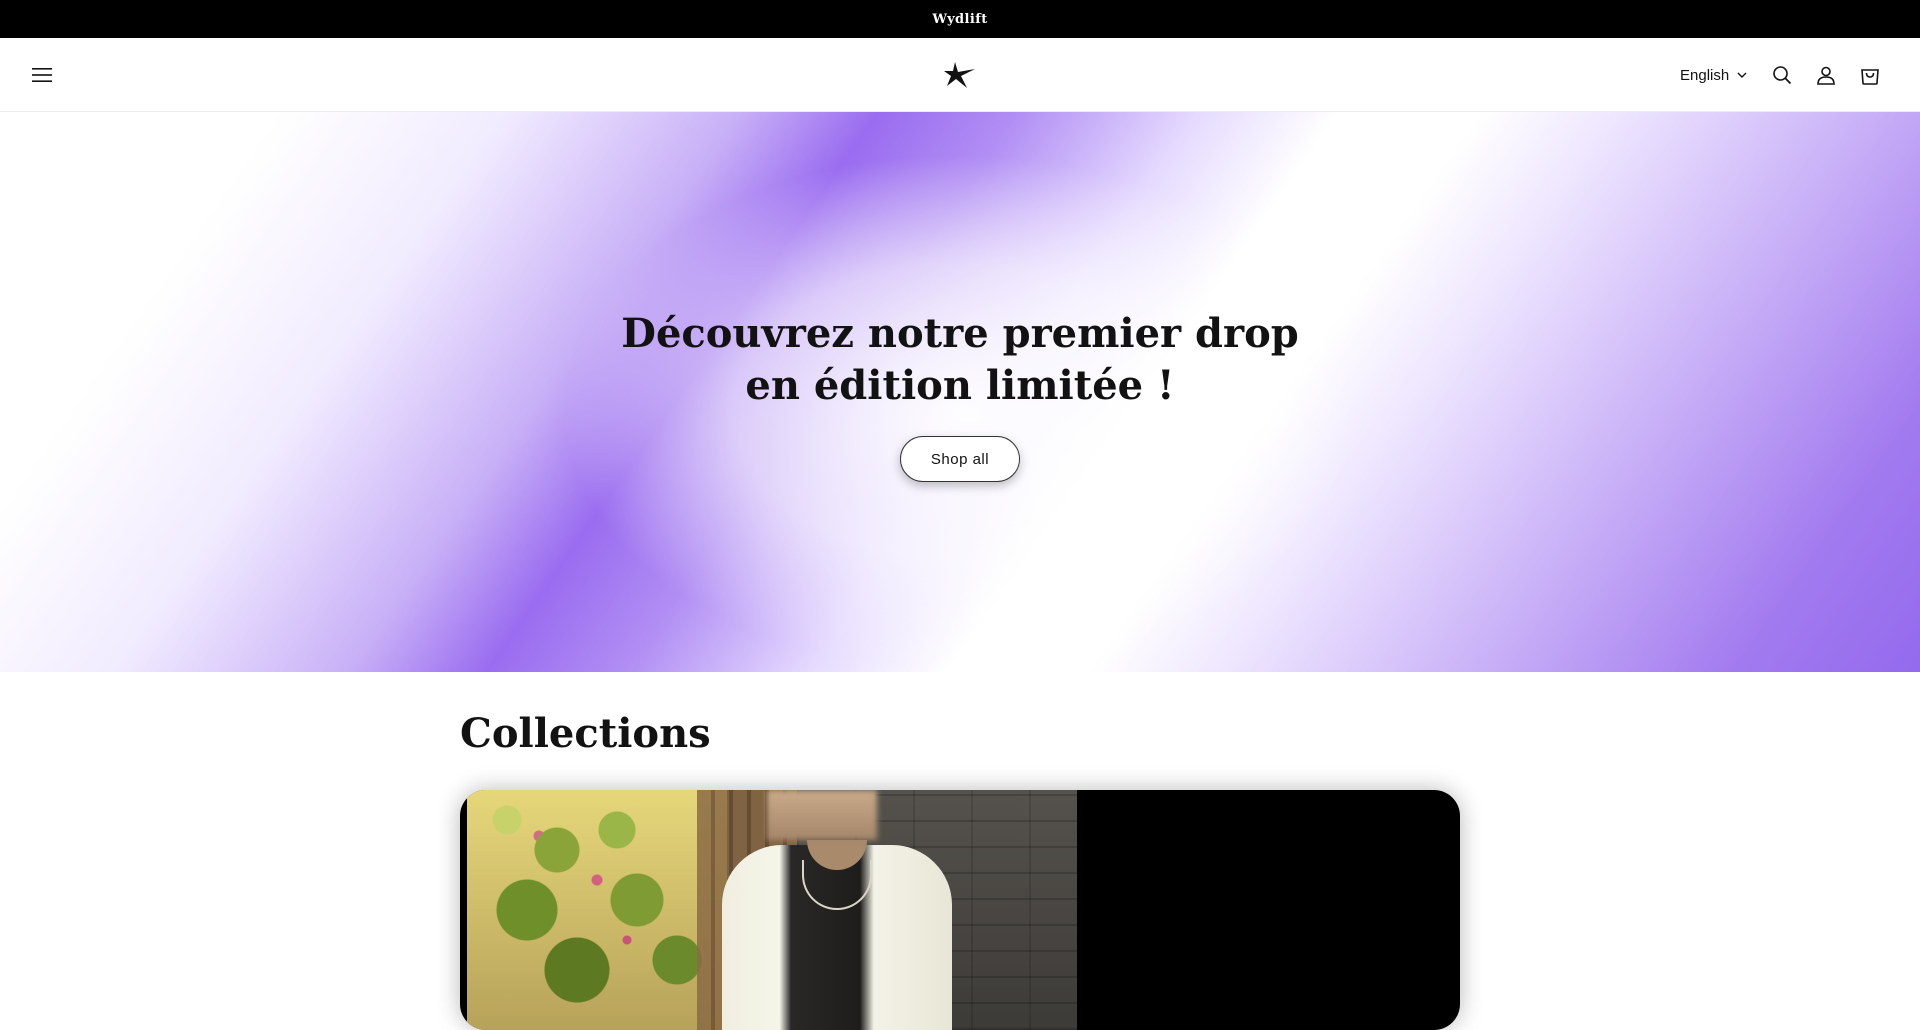 This screenshot has height=1030, width=1920. Describe the element at coordinates (772, 910) in the screenshot. I see `collection-image` at that location.